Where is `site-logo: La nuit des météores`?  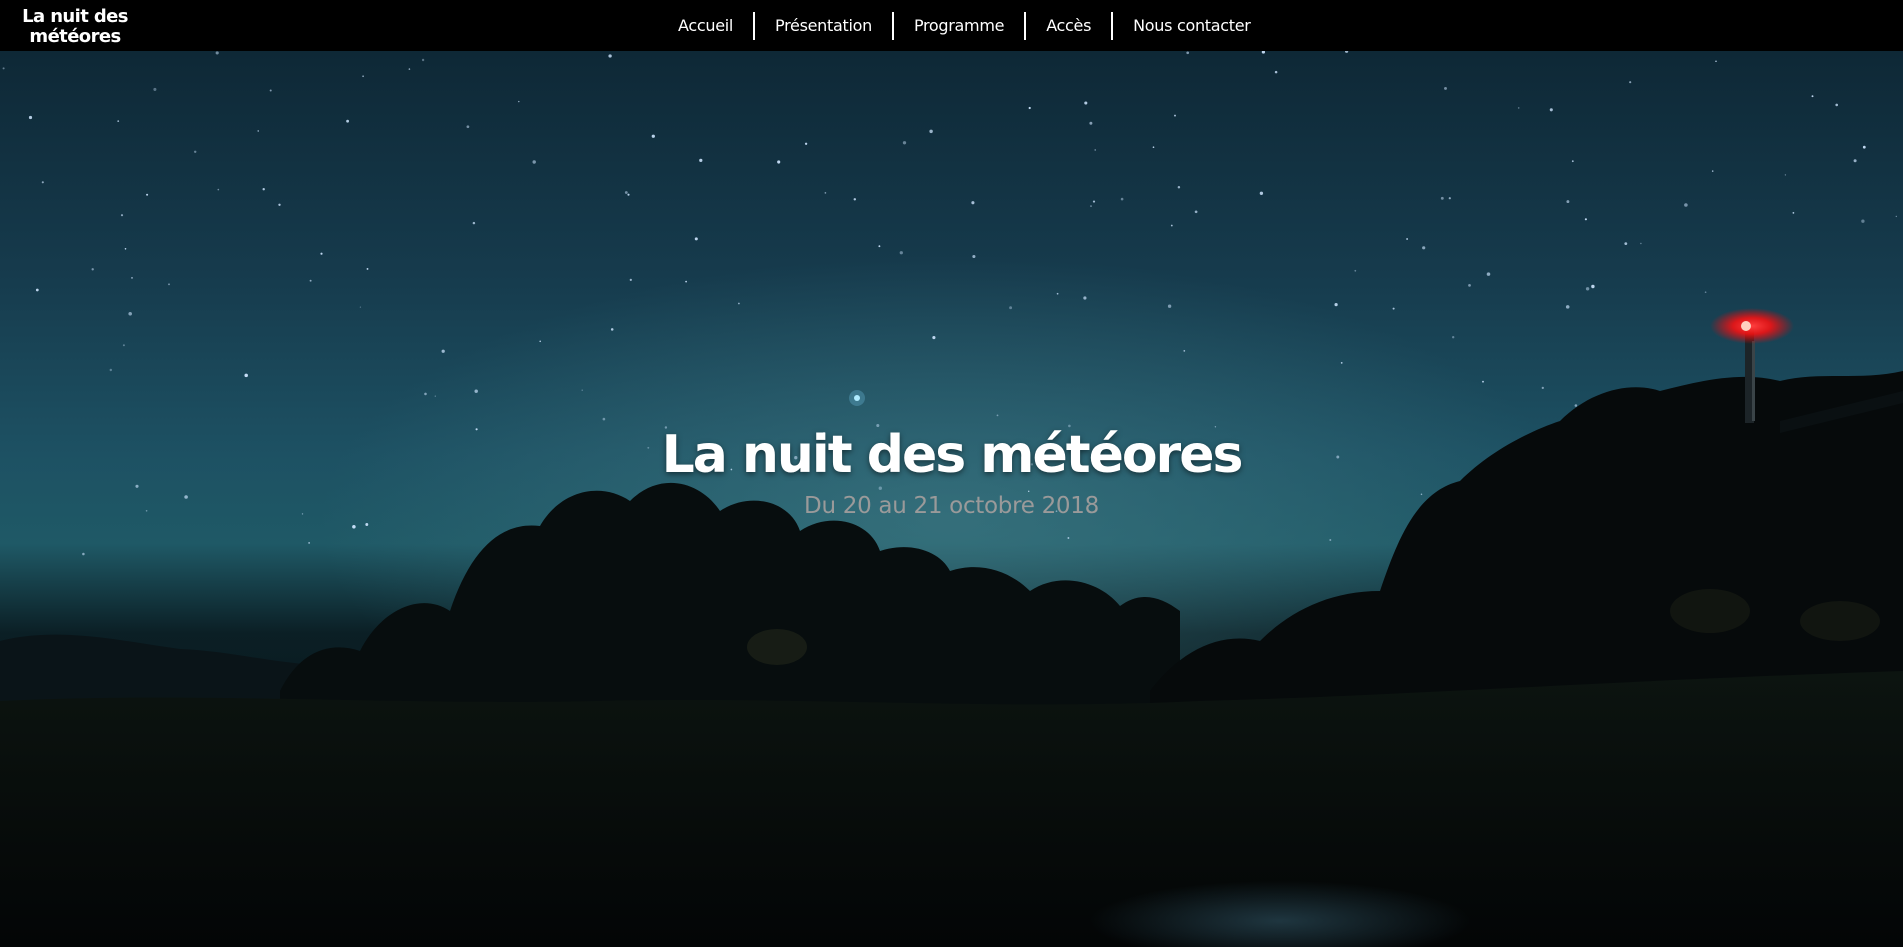 site-logo: La nuit des météores is located at coordinates (75, 27).